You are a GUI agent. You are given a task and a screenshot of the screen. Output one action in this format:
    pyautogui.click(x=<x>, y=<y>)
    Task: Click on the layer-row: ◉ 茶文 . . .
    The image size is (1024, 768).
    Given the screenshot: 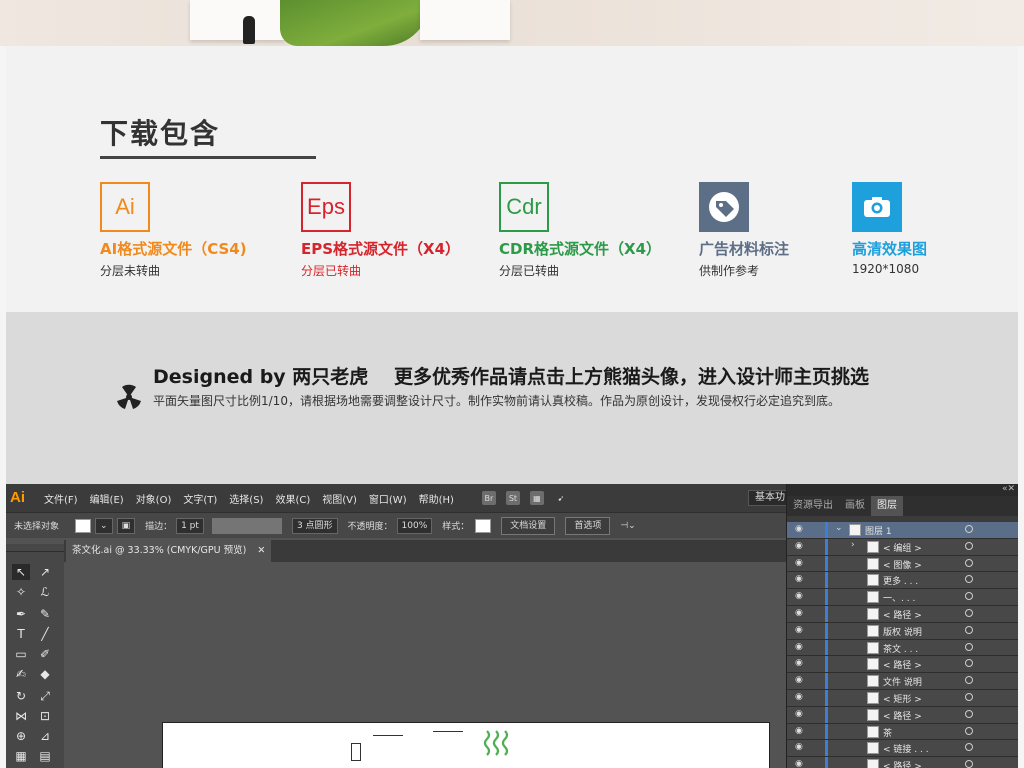 What is the action you would take?
    pyautogui.click(x=902, y=648)
    